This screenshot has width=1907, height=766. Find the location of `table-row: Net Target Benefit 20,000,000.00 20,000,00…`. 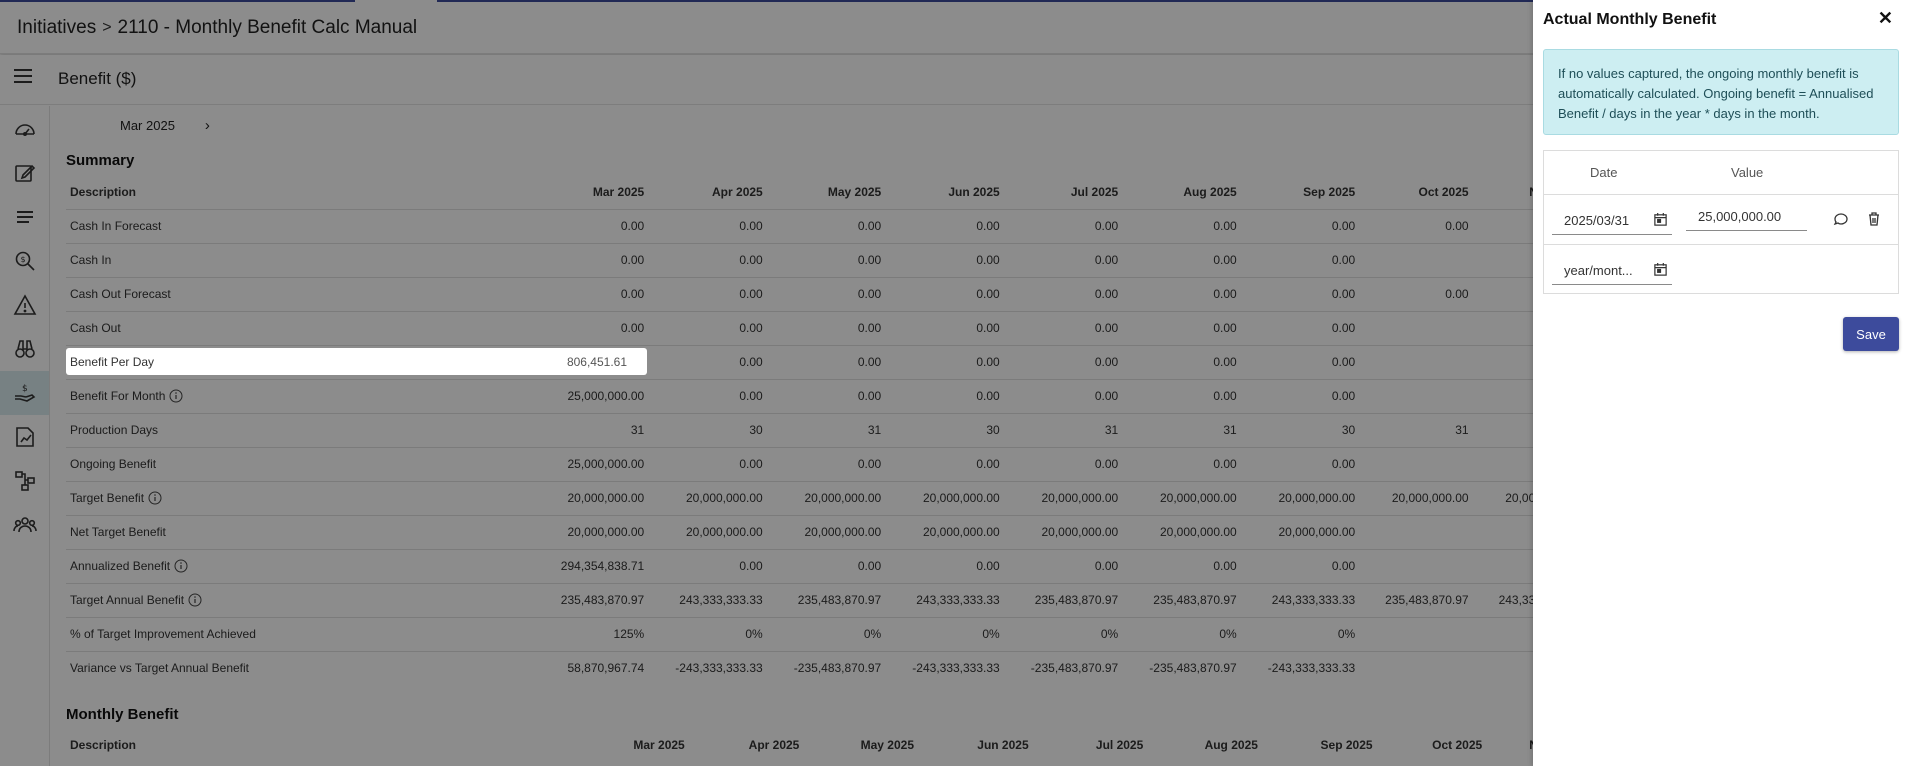

table-row: Net Target Benefit 20,000,000.00 20,000,00… is located at coordinates (826, 531).